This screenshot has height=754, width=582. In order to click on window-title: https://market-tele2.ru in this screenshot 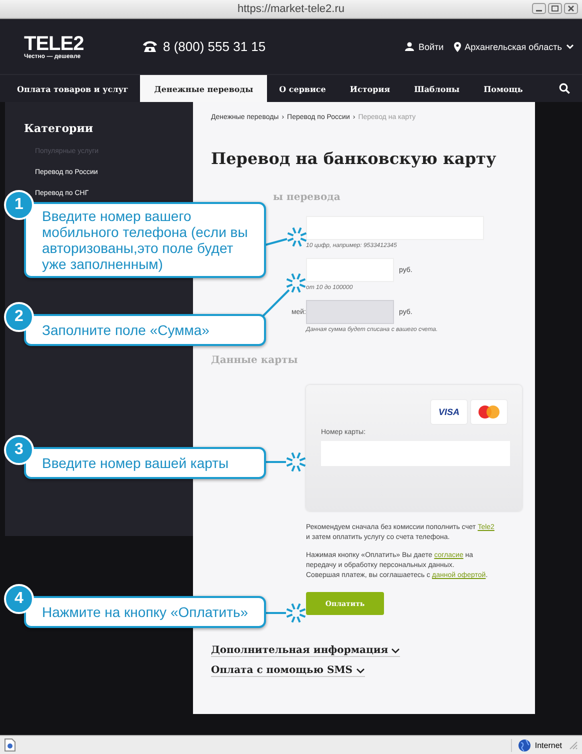, I will do `click(291, 9)`.